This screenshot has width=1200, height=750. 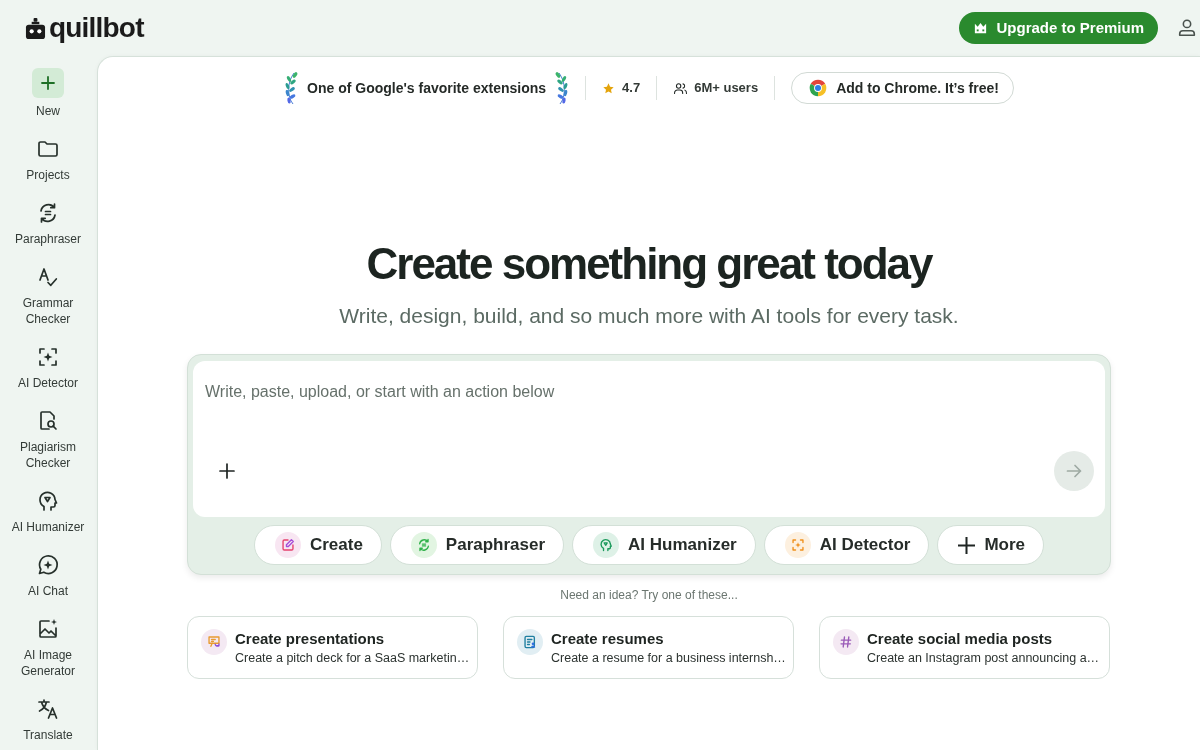 I want to click on badge-text: One of Google's favorite extensions, so click(x=427, y=88).